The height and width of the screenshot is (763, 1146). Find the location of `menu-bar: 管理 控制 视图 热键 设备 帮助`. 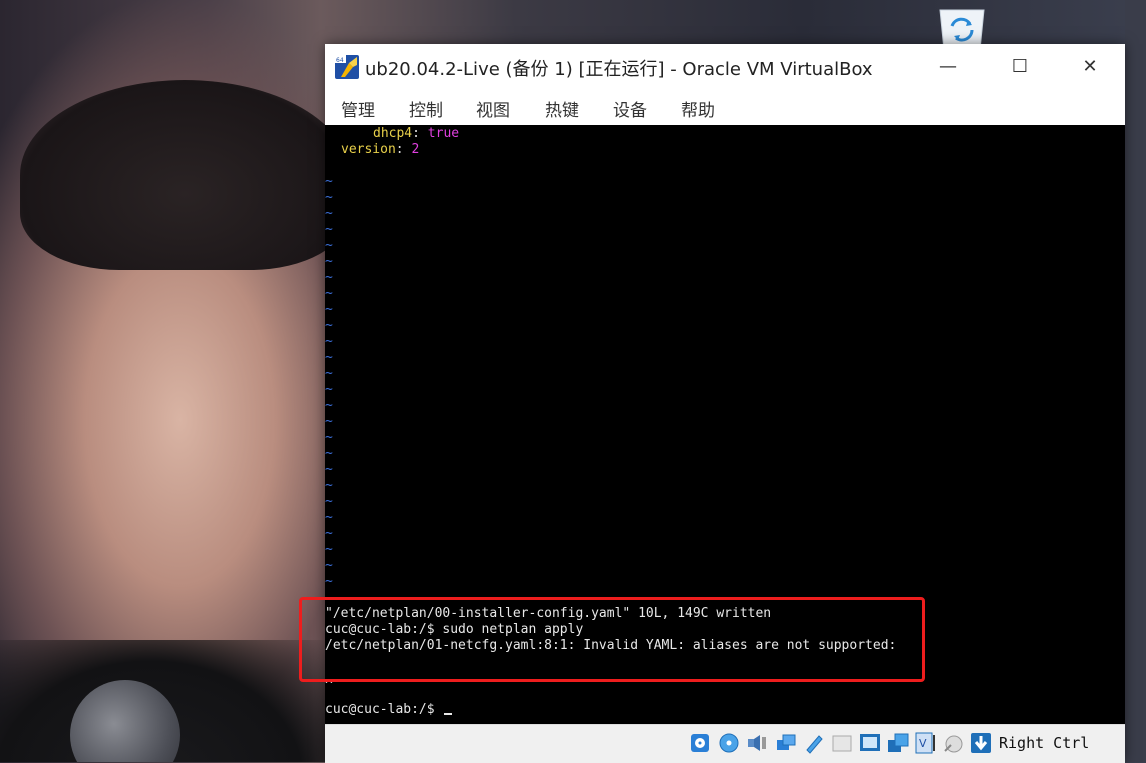

menu-bar: 管理 控制 视图 热键 设备 帮助 is located at coordinates (725, 106).